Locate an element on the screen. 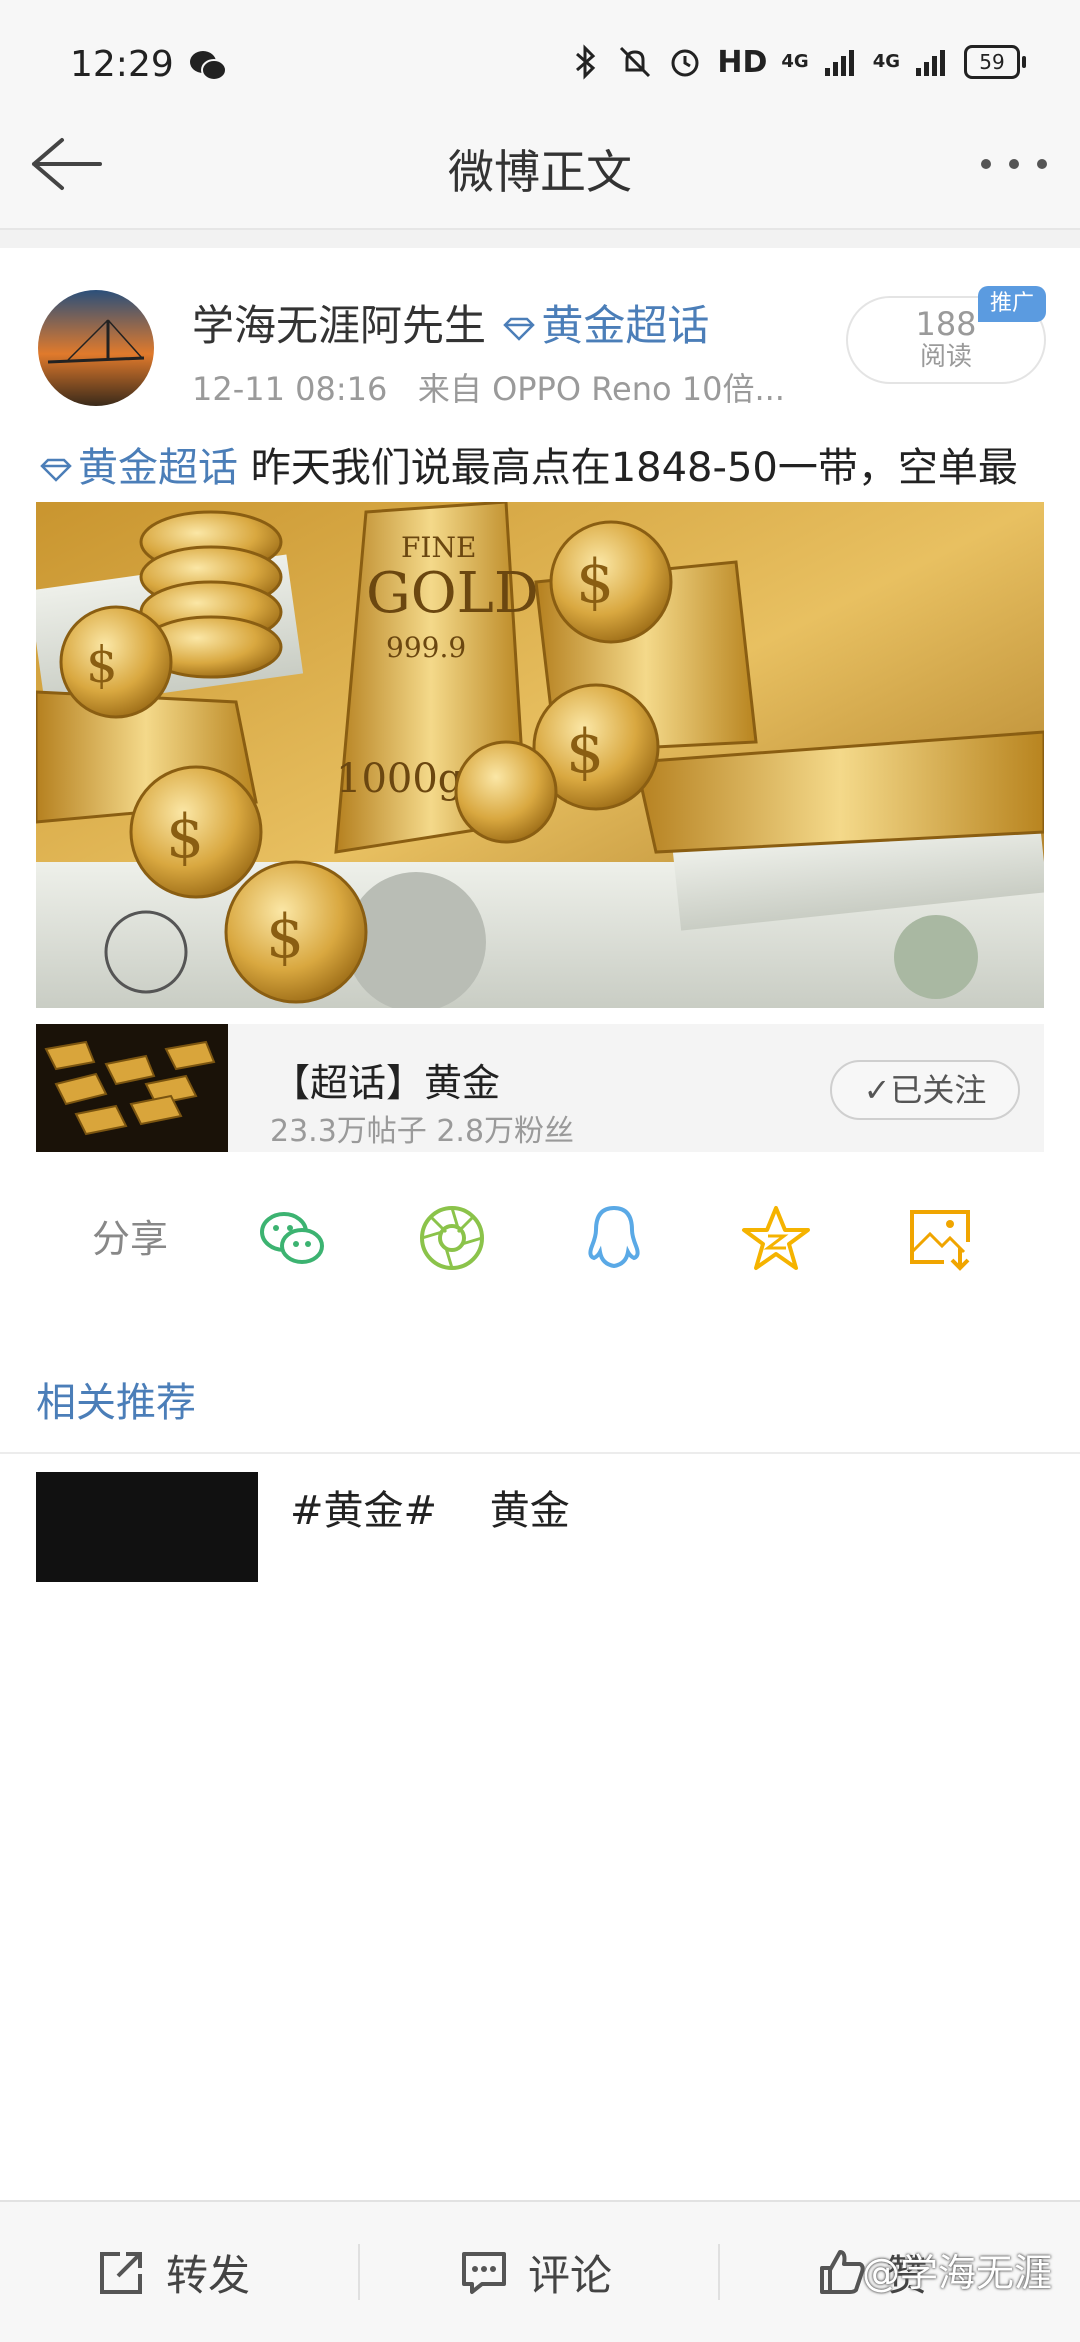  comment-button: 评论 is located at coordinates (535, 2272).